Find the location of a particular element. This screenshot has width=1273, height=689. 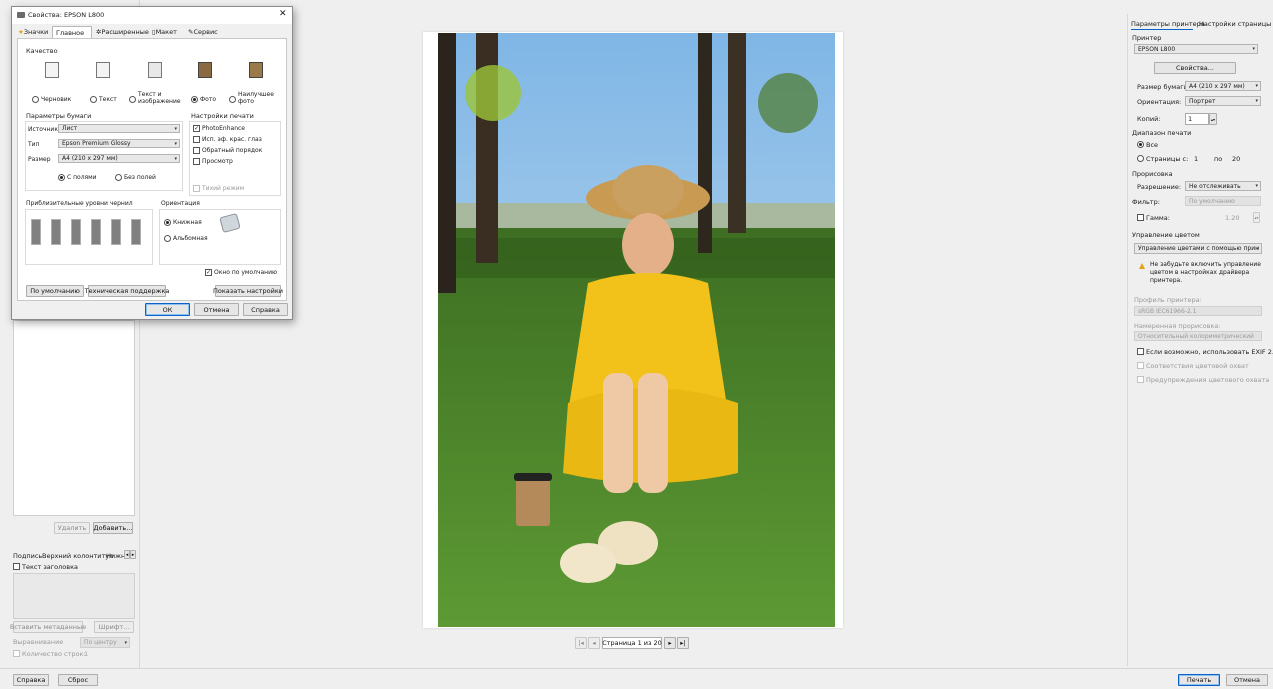

cancel-button: Отмена is located at coordinates (216, 309).